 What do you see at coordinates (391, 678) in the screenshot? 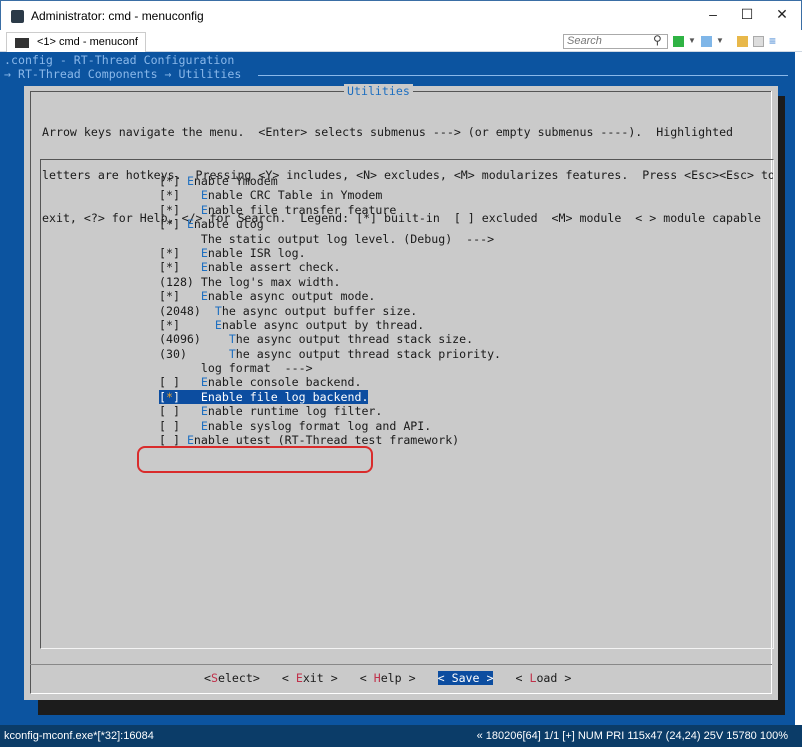
I see `button-rest: elp` at bounding box center [391, 678].